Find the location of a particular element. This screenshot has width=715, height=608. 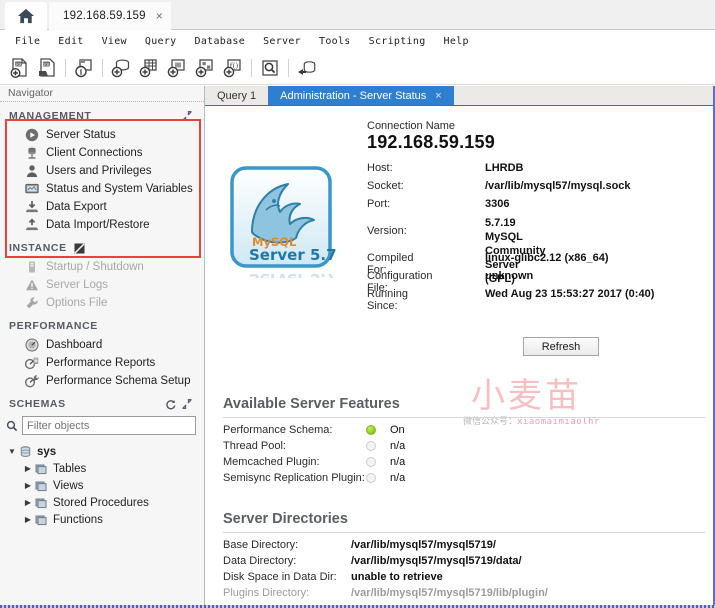

refresh-icon is located at coordinates (170, 404).